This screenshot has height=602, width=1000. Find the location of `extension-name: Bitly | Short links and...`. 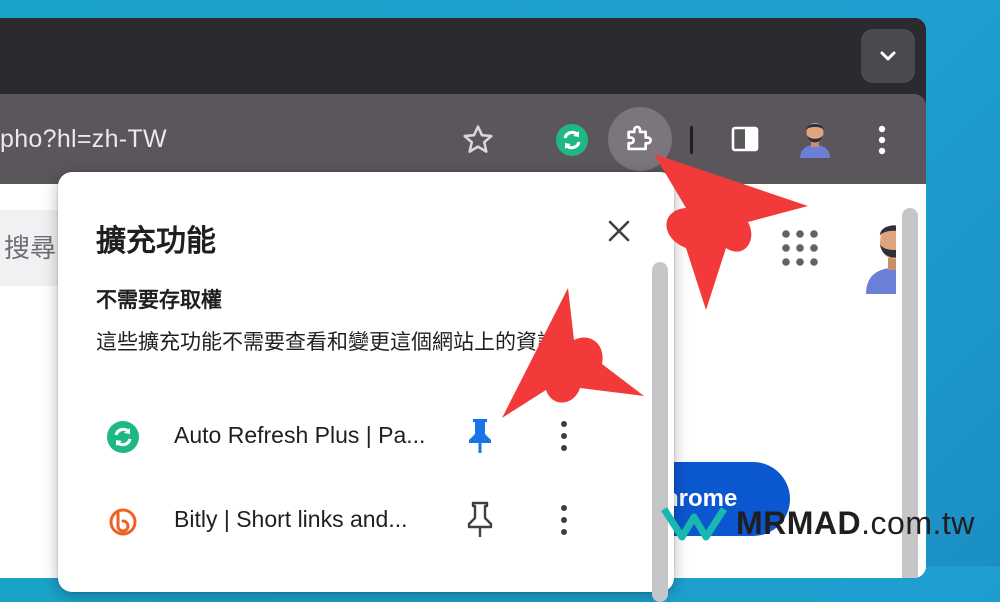

extension-name: Bitly | Short links and... is located at coordinates (291, 519).